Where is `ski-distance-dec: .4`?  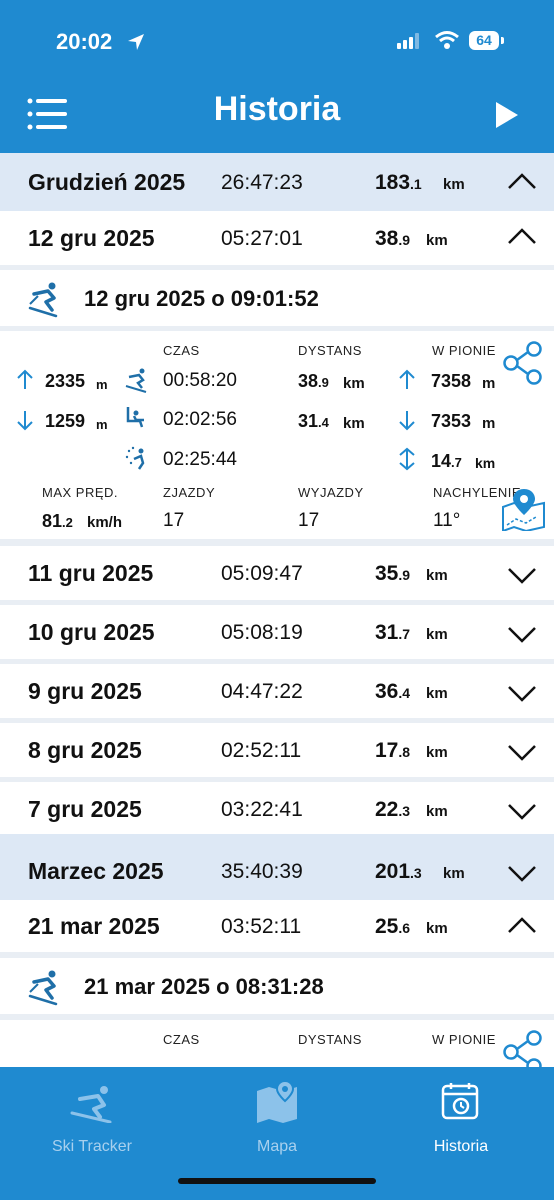 ski-distance-dec: .4 is located at coordinates (323, 422).